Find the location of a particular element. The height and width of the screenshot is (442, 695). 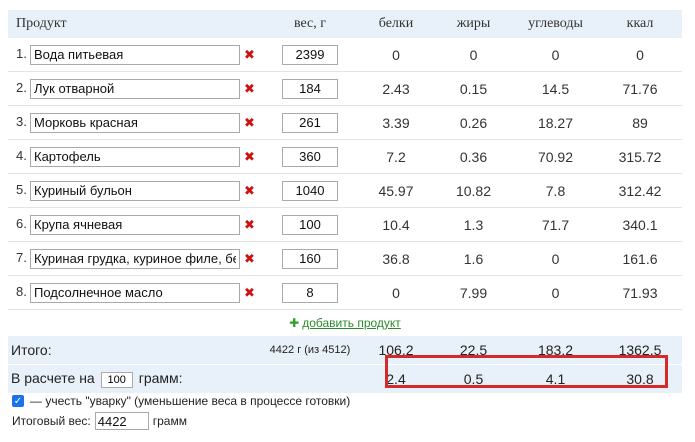

table-header: Продукт вес, г белки жиры углеводы ккал is located at coordinates (345, 24).